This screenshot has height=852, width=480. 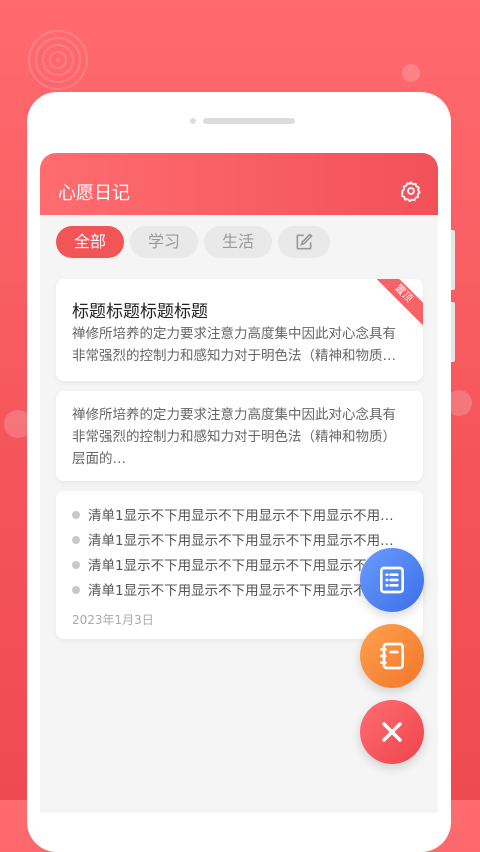 I want to click on tab-life: 生活, so click(x=238, y=242).